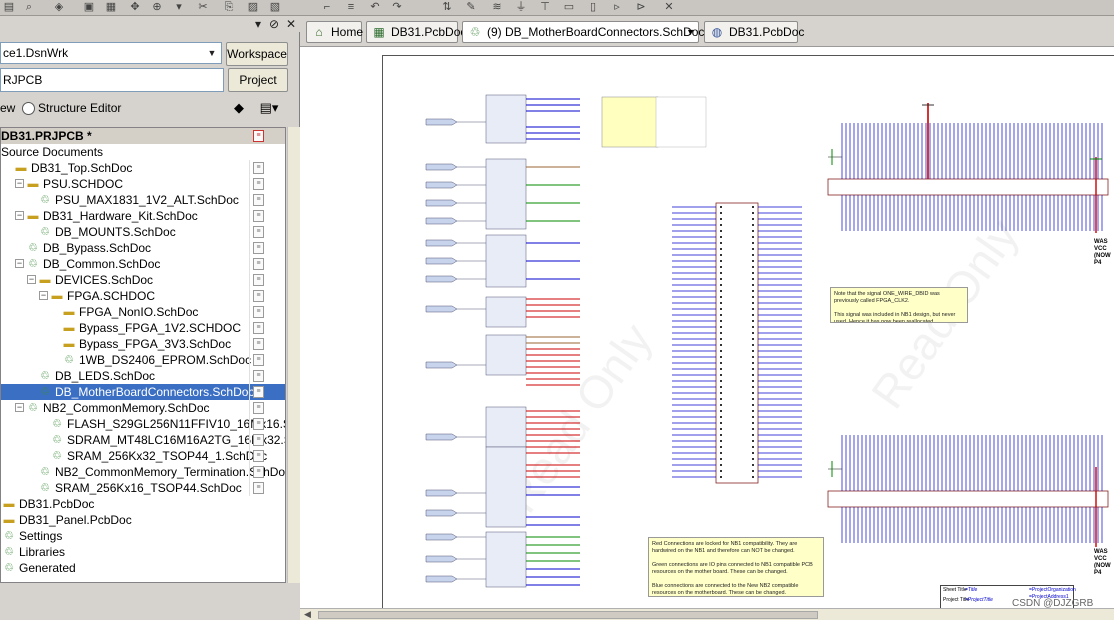 The height and width of the screenshot is (620, 1114). I want to click on tree-item: − ♲ NB2_CommonMemory.SchDoc ≡, so click(143, 408).